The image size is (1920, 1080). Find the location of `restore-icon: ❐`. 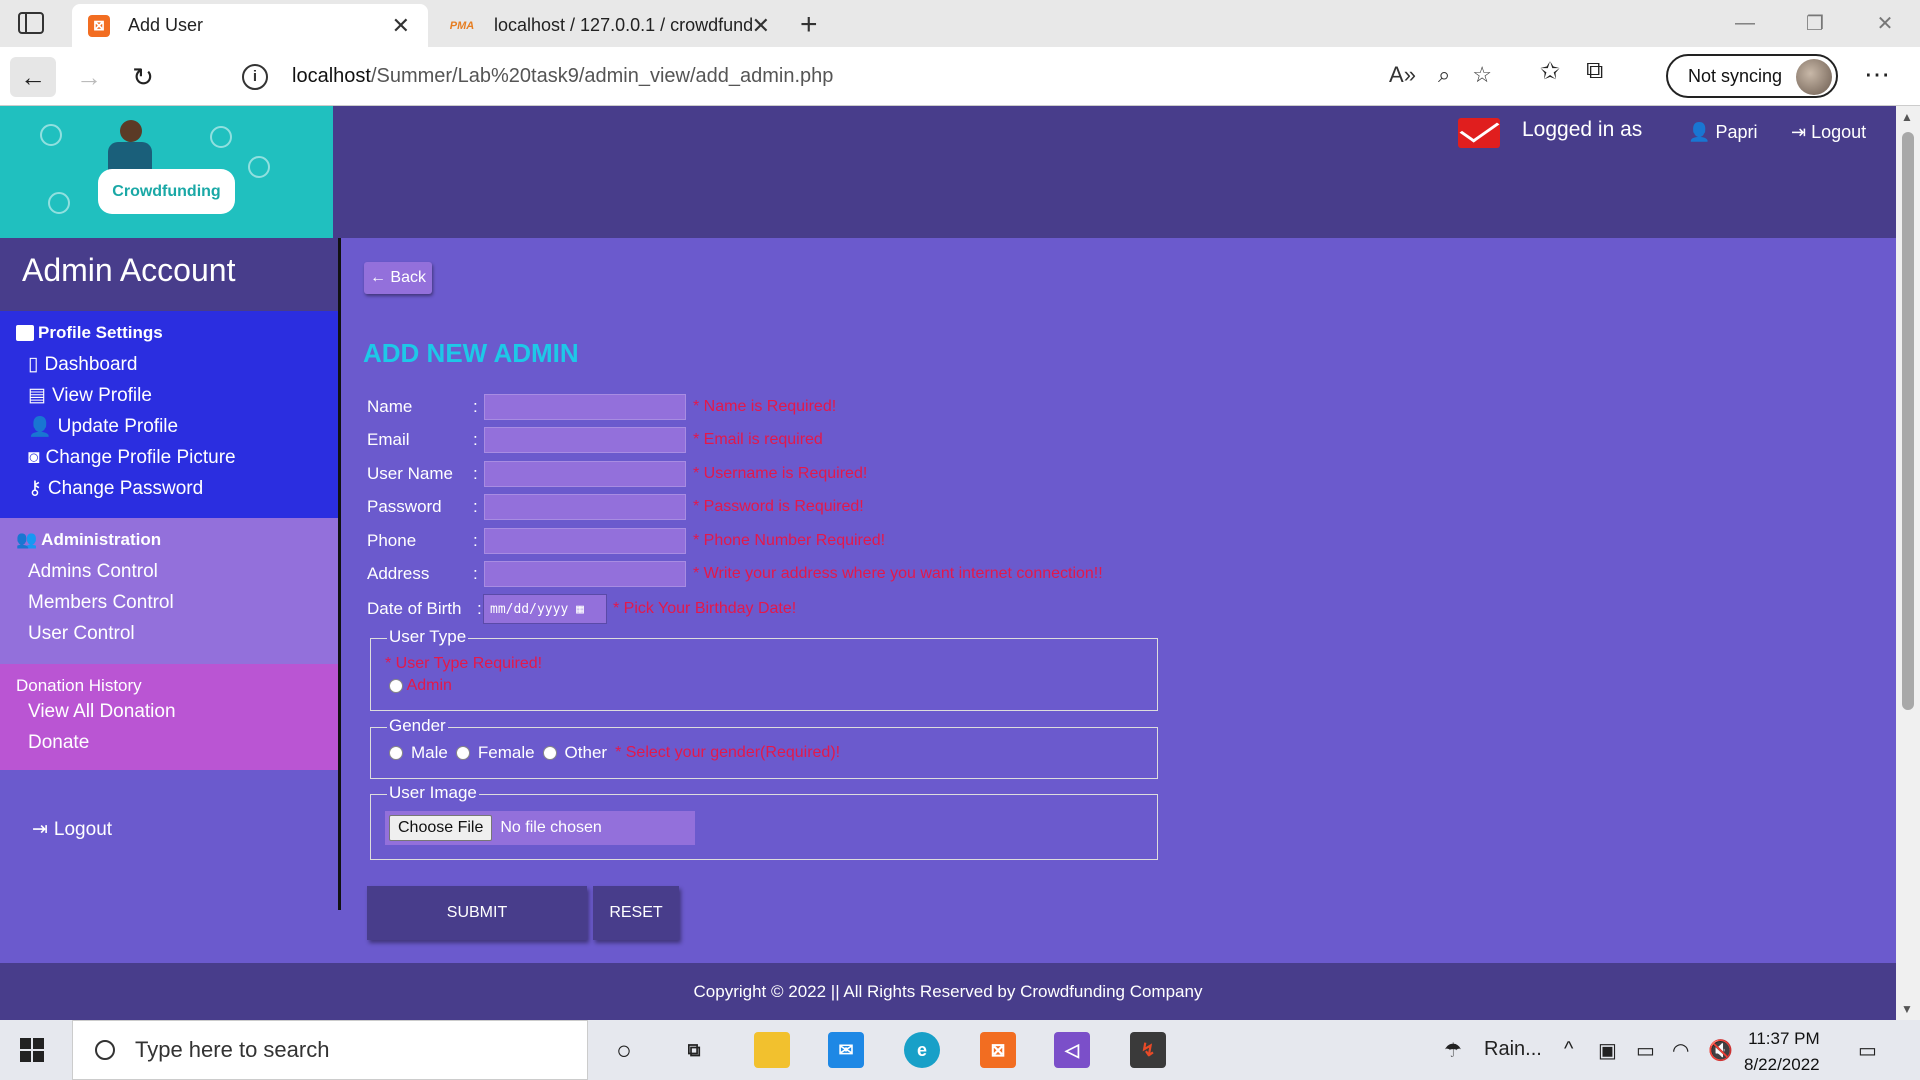

restore-icon: ❐ is located at coordinates (1815, 23).